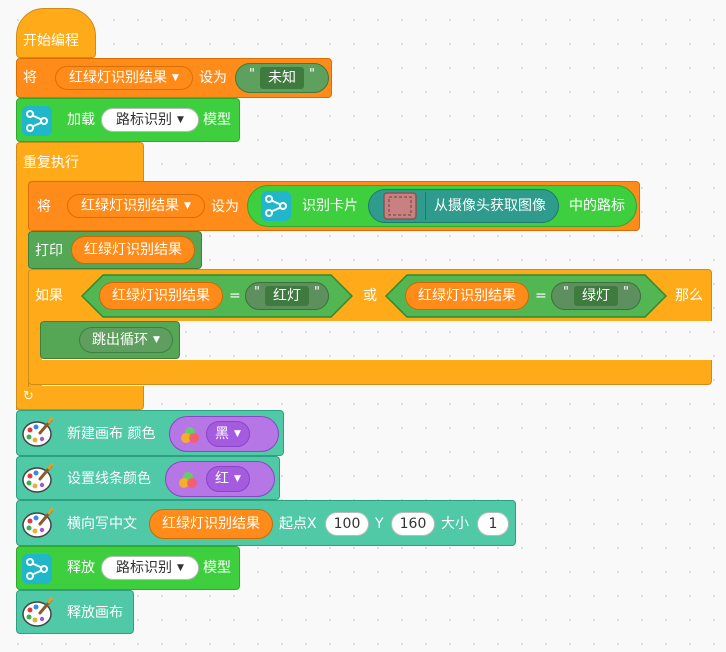  I want to click on start-x-label: 起点X, so click(298, 524).